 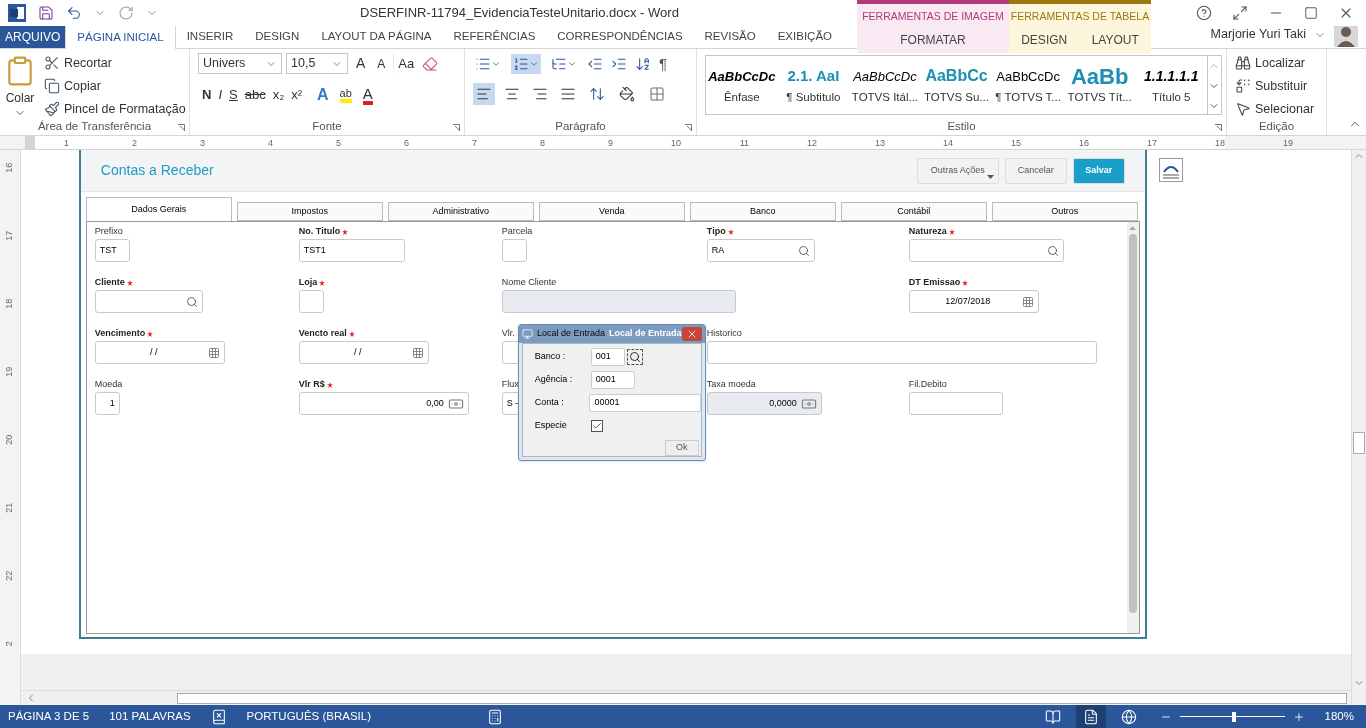 I want to click on layout-options-icon, so click(x=1170, y=170).